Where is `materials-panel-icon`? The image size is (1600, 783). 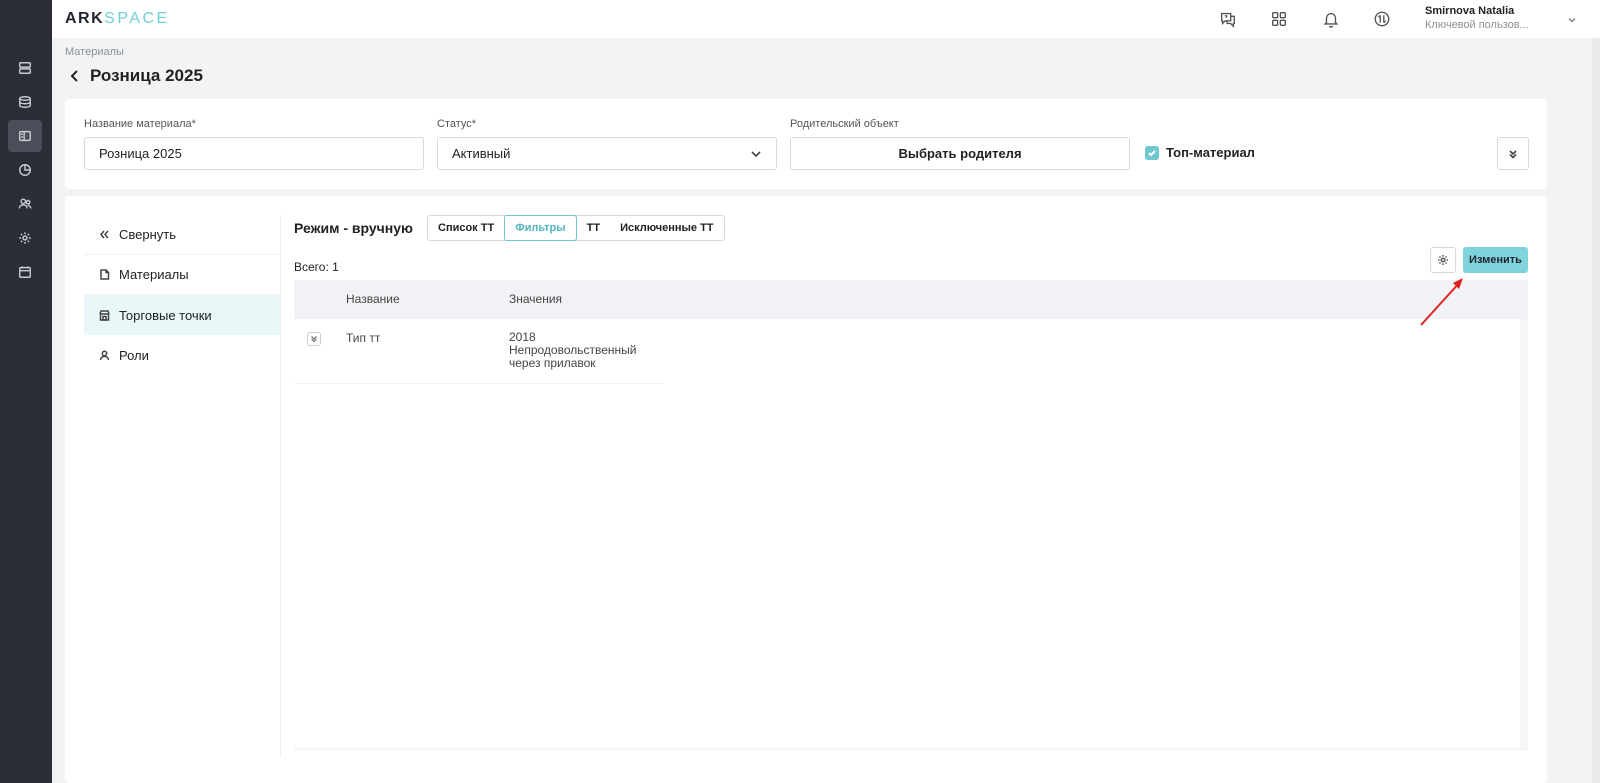
materials-panel-icon is located at coordinates (25, 136).